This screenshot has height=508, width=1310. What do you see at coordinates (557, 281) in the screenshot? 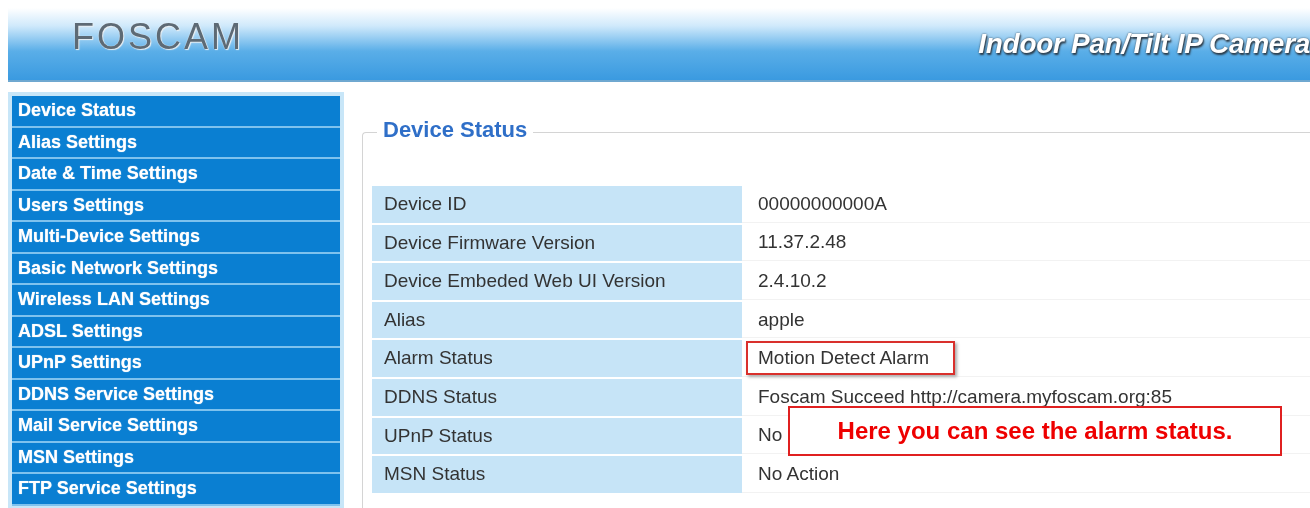
I see `table-cell: Device Embeded Web UI Version` at bounding box center [557, 281].